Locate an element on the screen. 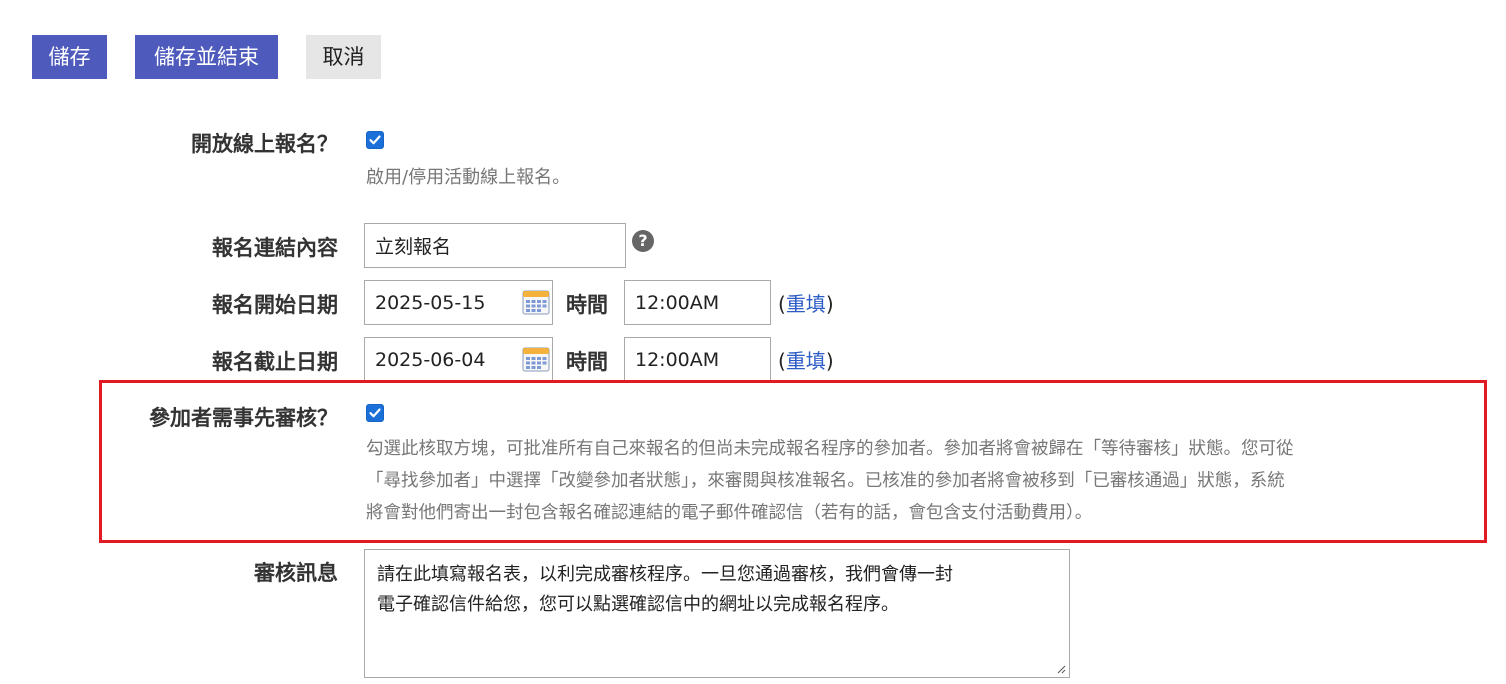  start-reset-open-paren: ( is located at coordinates (782, 304).